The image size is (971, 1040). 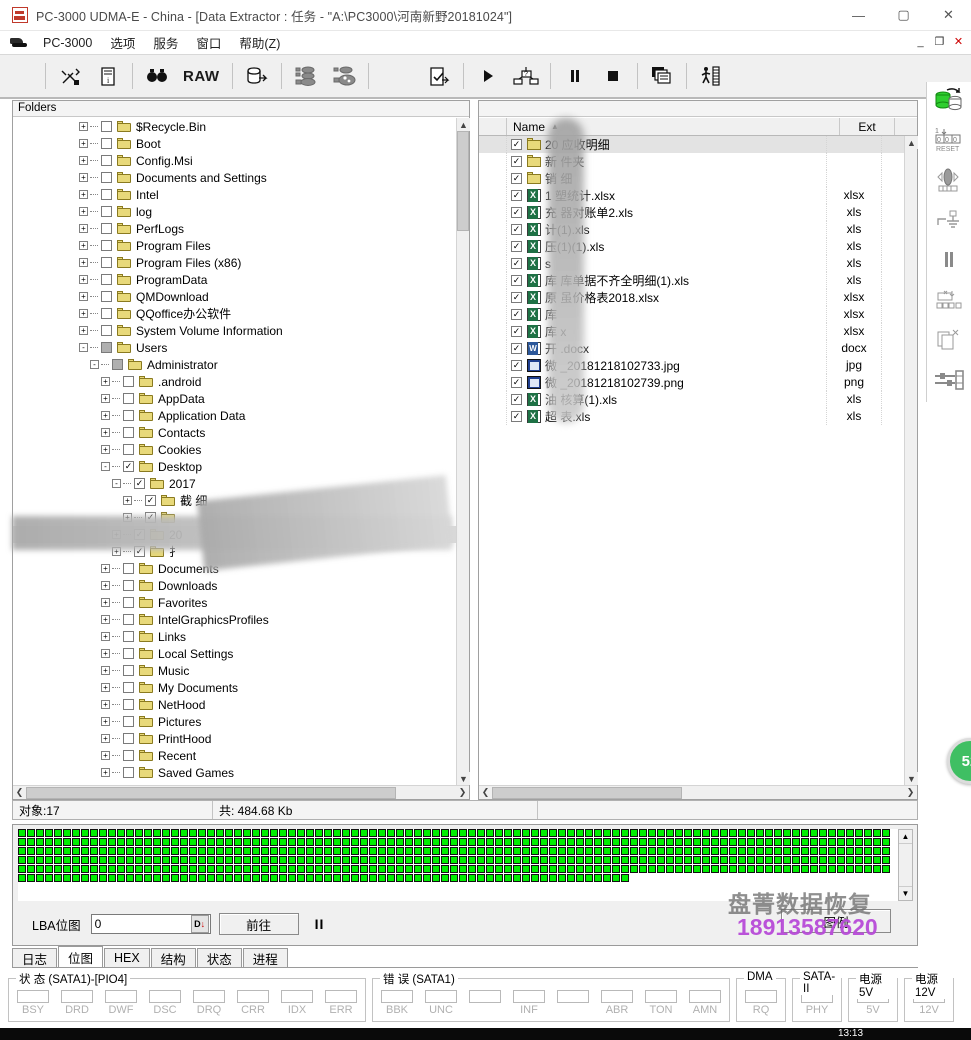 What do you see at coordinates (691, 263) in the screenshot?
I see `file-row: ✓ sxls` at bounding box center [691, 263].